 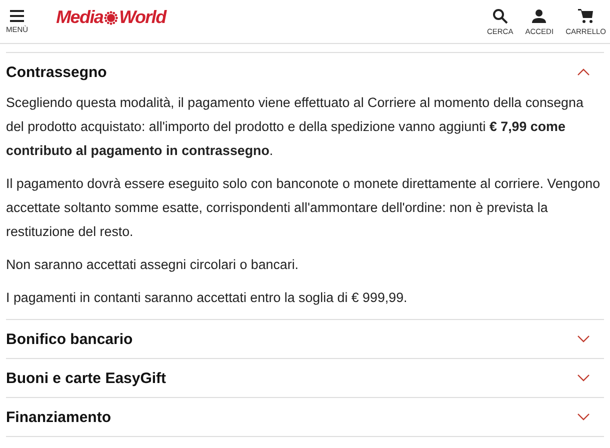 I want to click on paragraph: Il pagamento dovrà essere eseguito solo con banconote o monete direttamente al corriere. Vengono accettate soltanto somme esatte, corrispondenti all'ammontare dell'ordine: non è prevista la restituzione del resto., so click(x=304, y=208).